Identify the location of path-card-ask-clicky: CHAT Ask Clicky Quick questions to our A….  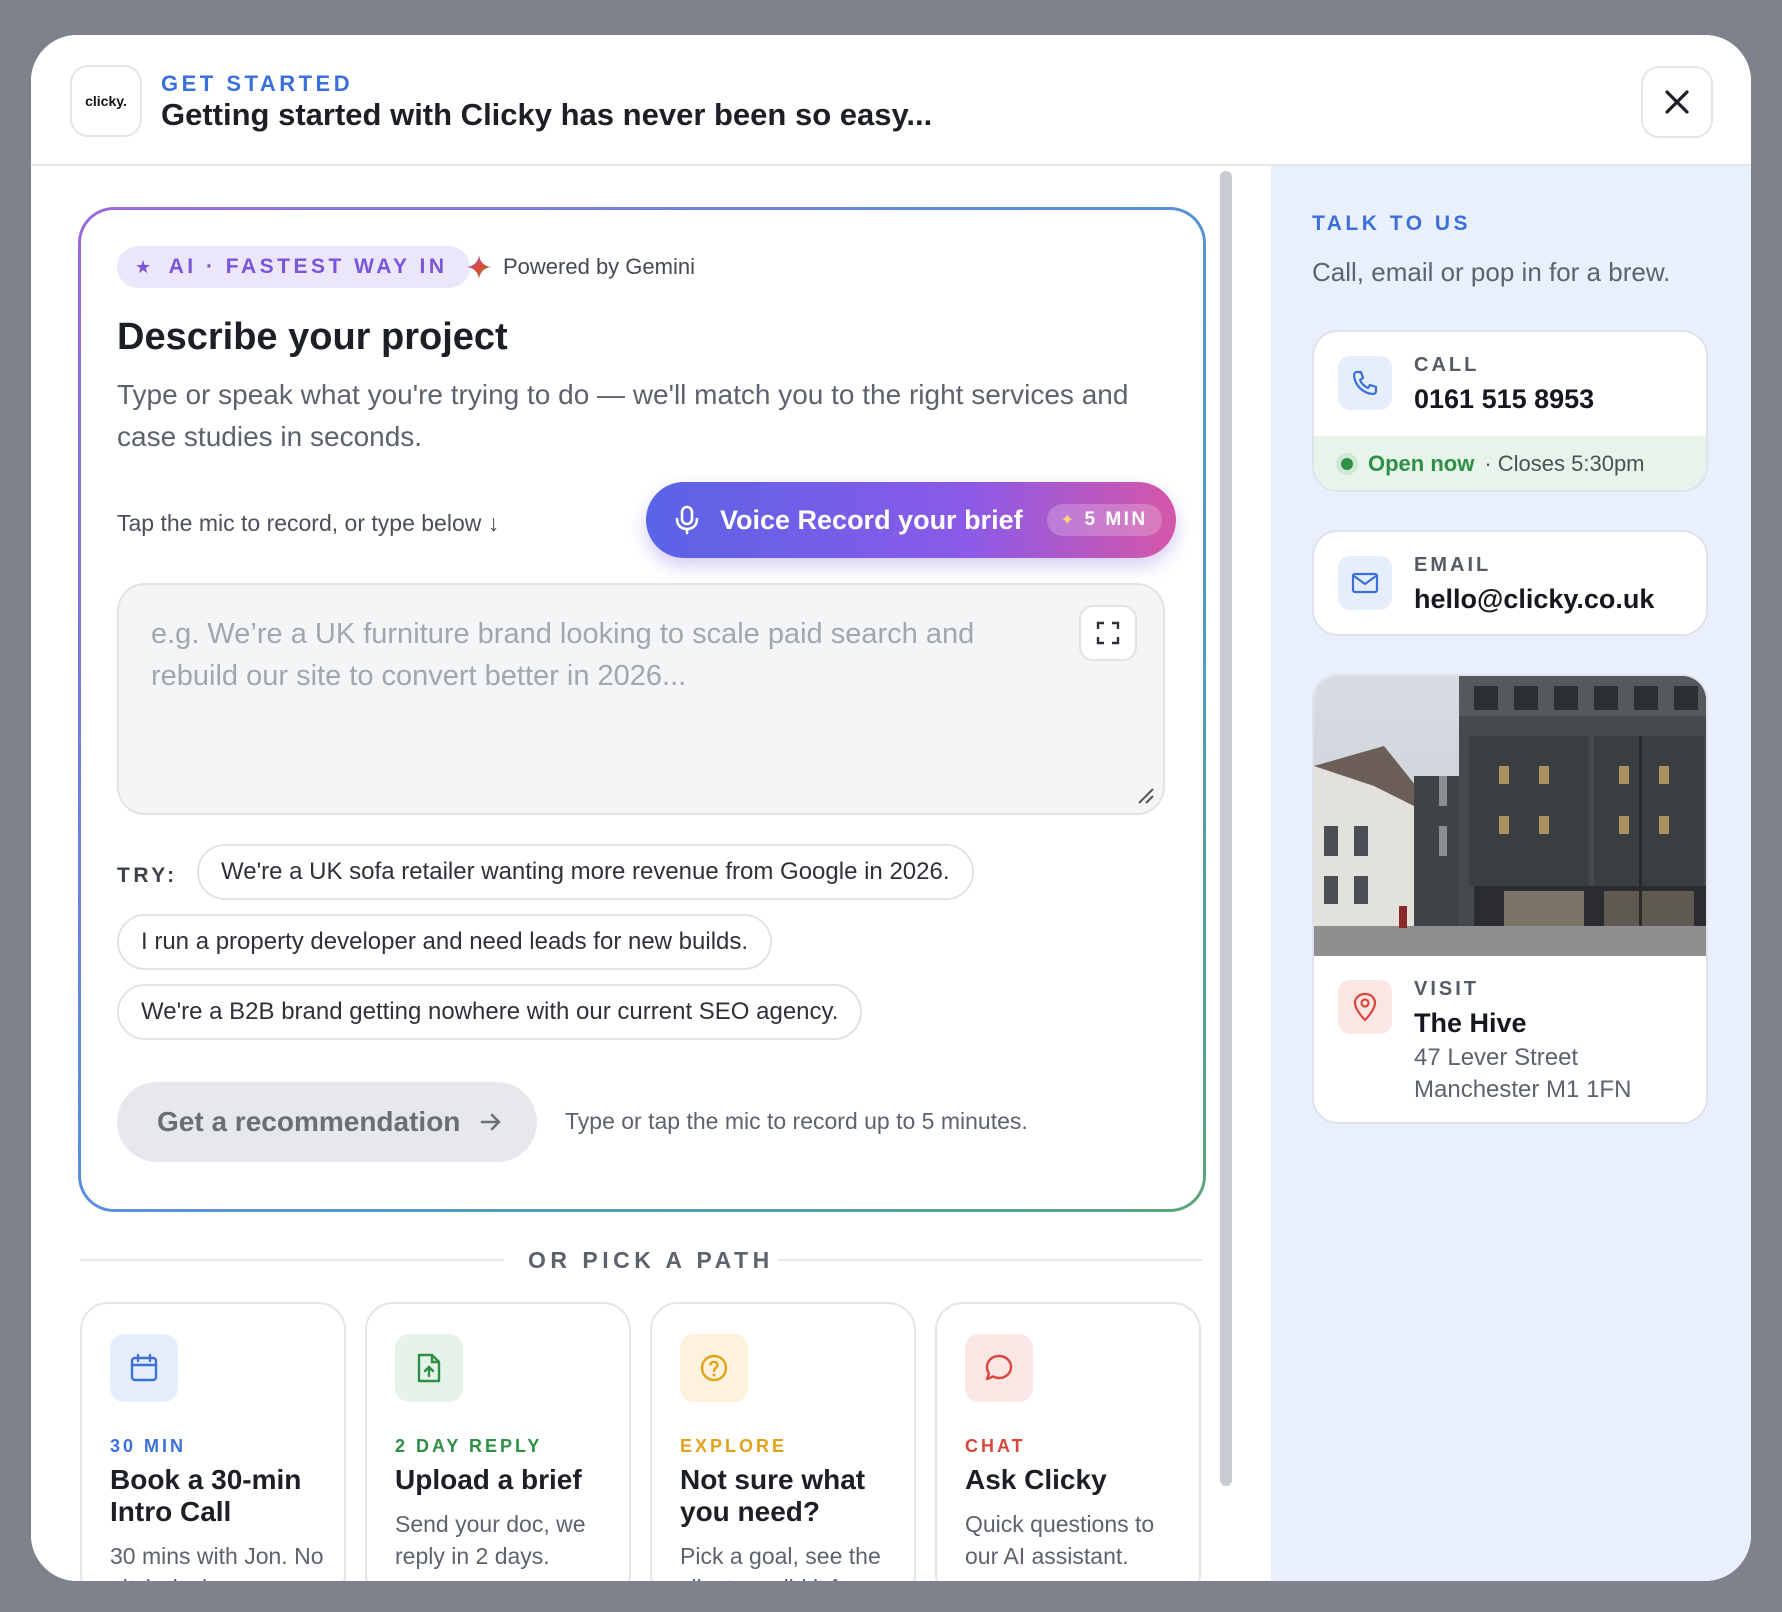
(1068, 1452).